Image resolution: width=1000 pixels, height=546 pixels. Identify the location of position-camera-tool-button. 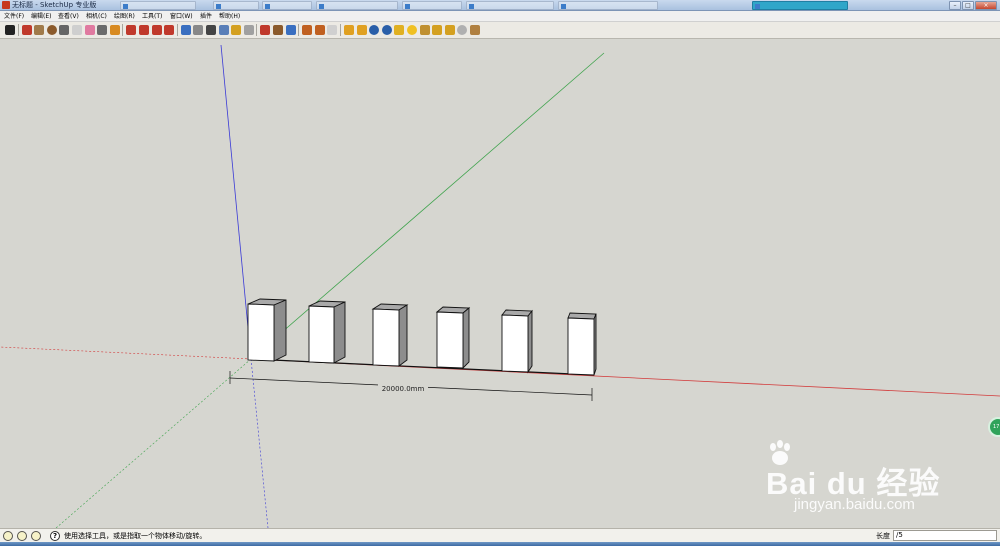
(265, 30).